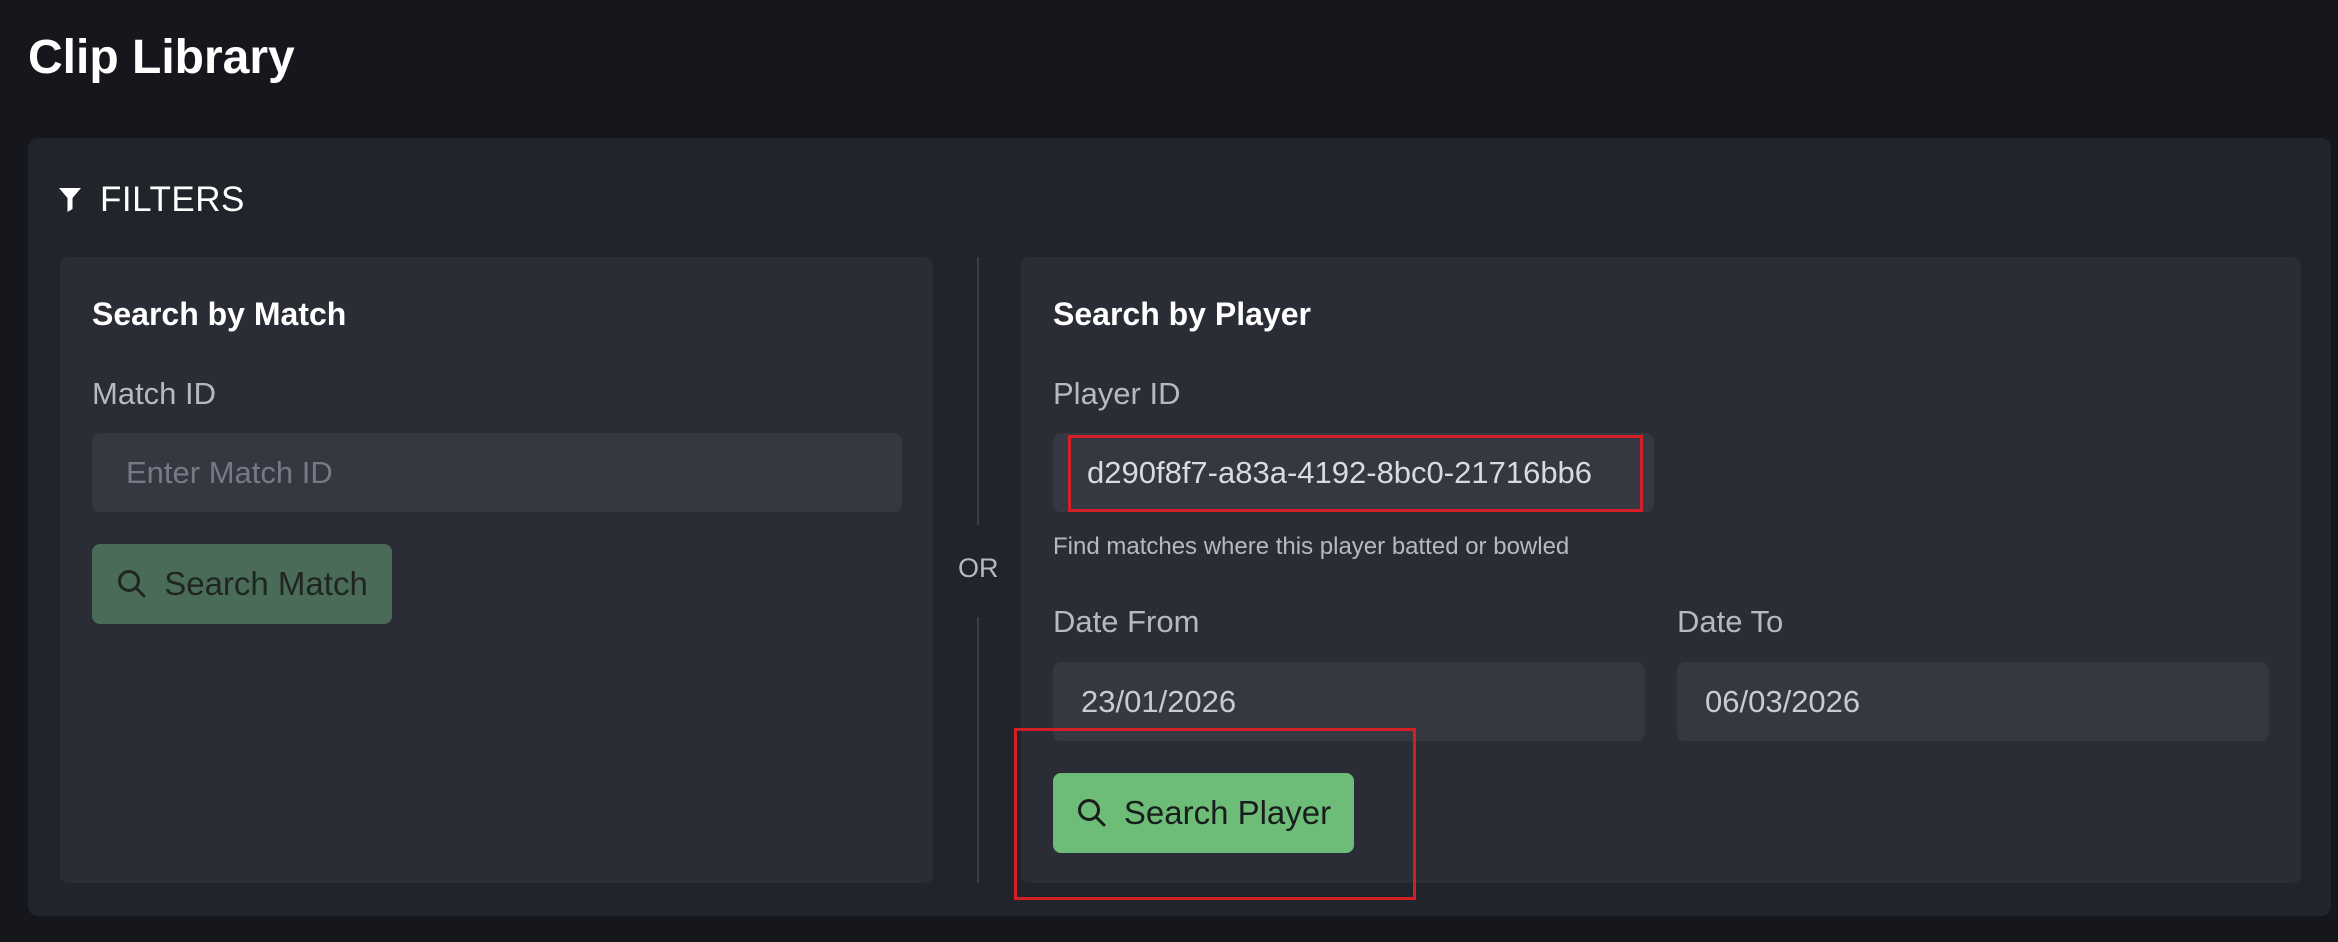 The height and width of the screenshot is (942, 2338). I want to click on match-id-label: Match ID, so click(154, 393).